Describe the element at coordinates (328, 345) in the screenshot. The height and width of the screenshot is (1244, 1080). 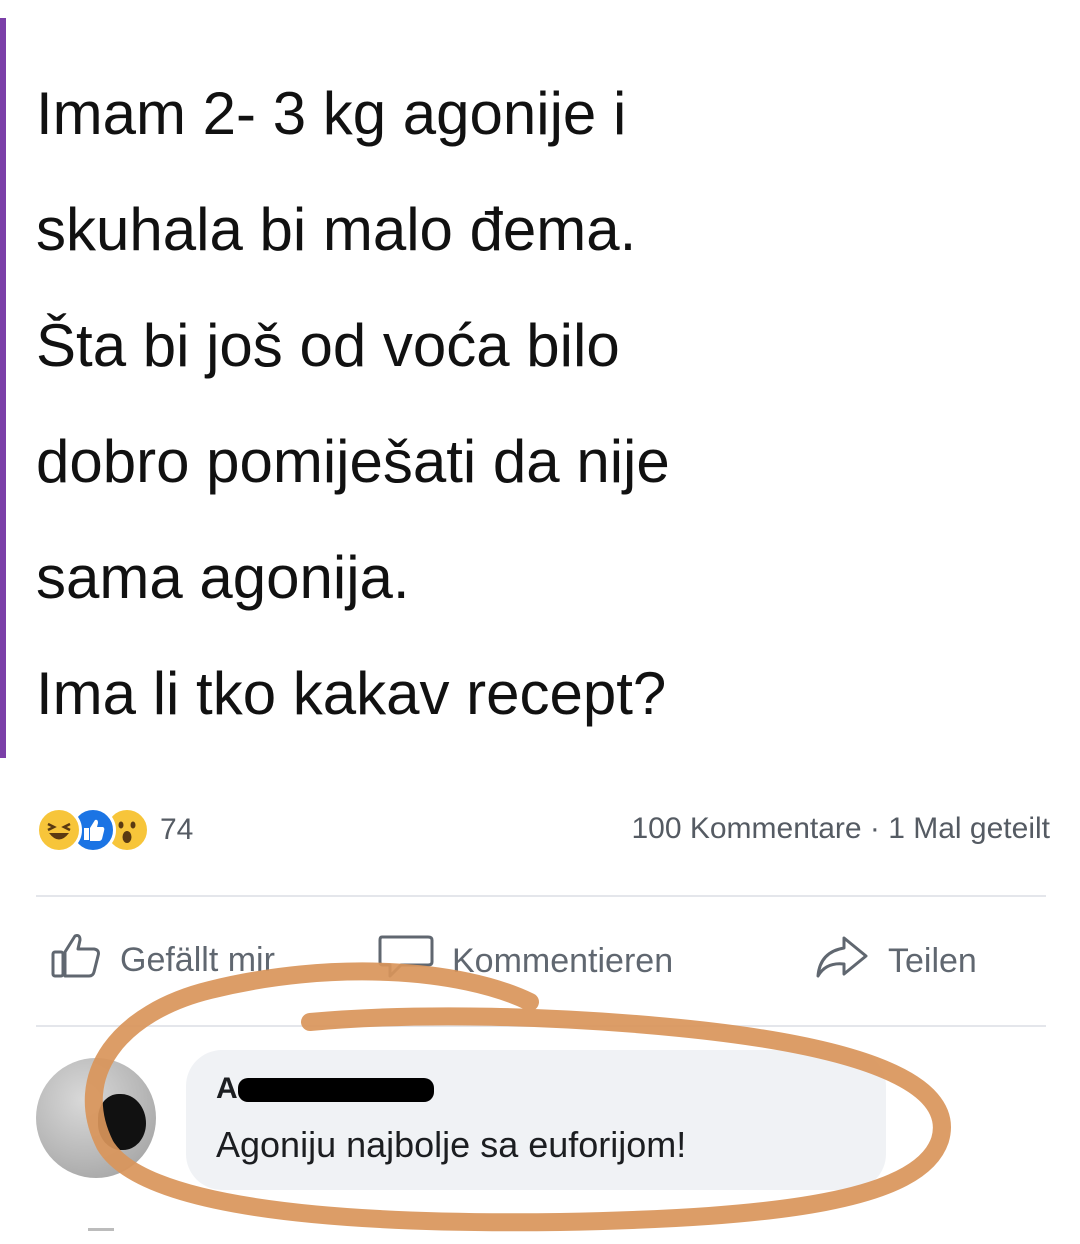
I see `post-line: Šta bi još od voća bilo` at that location.